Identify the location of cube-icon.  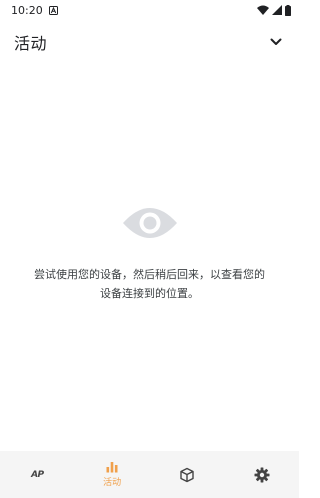
(187, 474).